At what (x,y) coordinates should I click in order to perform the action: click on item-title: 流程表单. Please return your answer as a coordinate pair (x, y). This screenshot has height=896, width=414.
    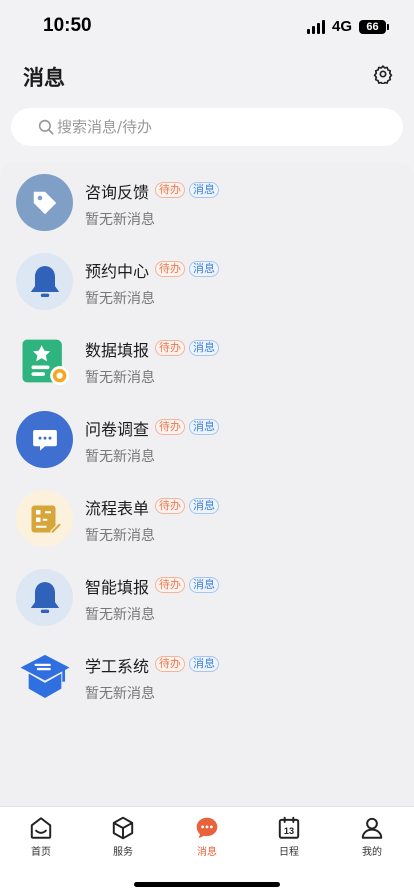
    Looking at the image, I should click on (117, 508).